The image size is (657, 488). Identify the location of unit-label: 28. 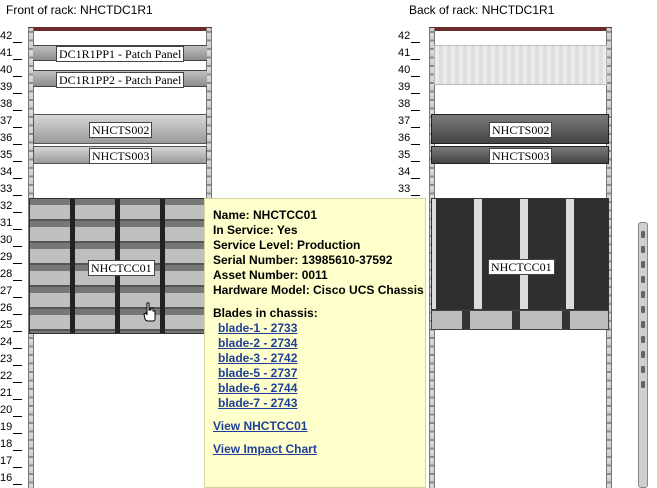
(11, 274).